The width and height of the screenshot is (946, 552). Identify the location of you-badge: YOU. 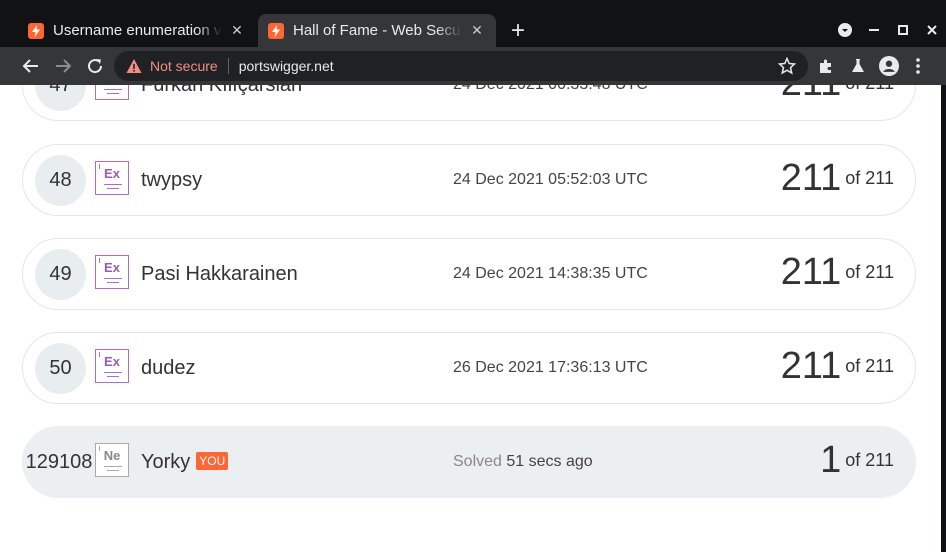
(212, 461).